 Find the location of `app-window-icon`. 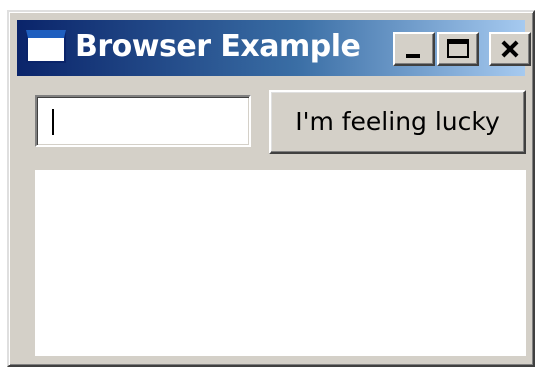

app-window-icon is located at coordinates (46, 46).